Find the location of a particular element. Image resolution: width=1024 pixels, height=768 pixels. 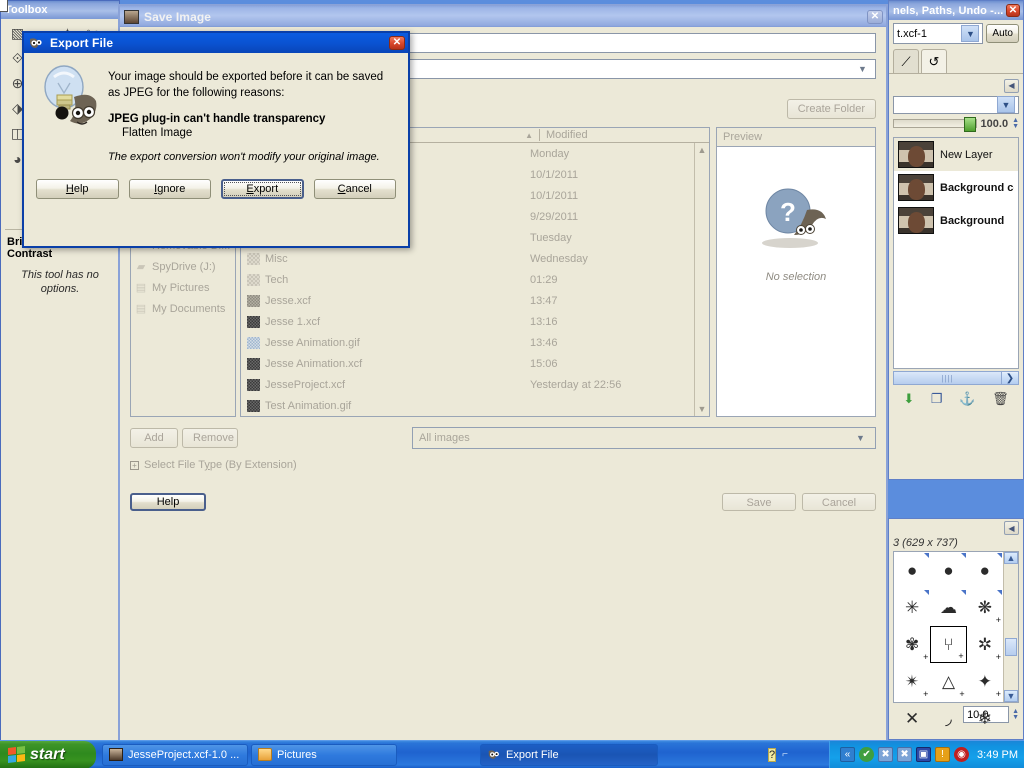

layers-dock-close-button: ✕ is located at coordinates (1013, 10).